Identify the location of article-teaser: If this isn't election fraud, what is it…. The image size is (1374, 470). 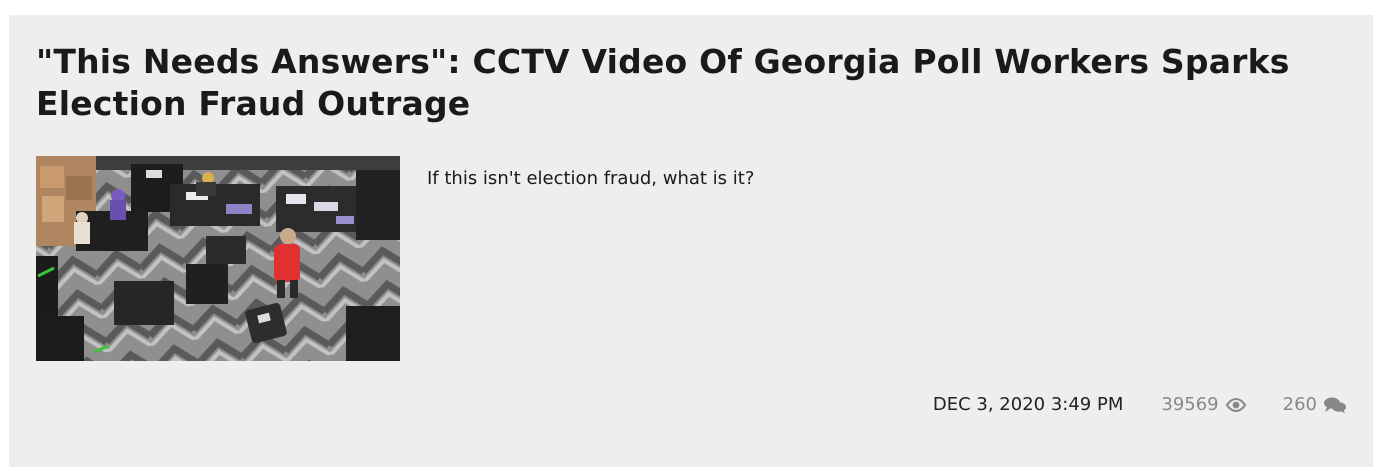
(591, 178).